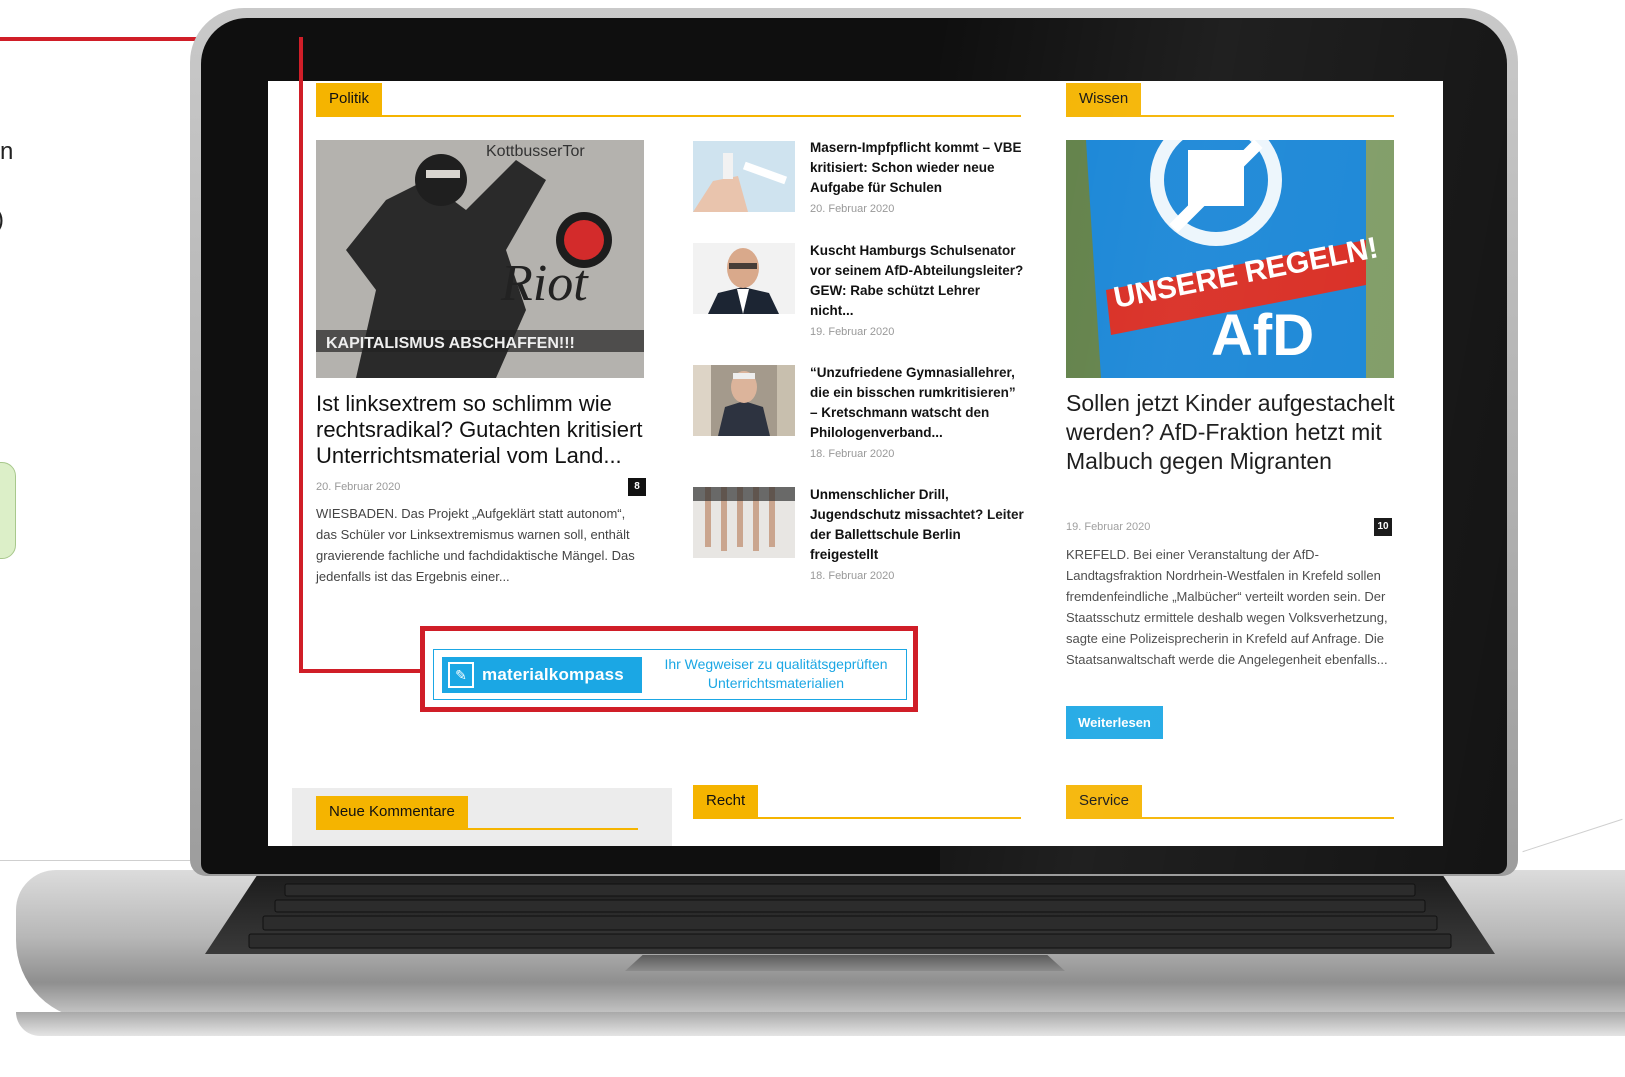 The image size is (1625, 1077). What do you see at coordinates (744, 400) in the screenshot?
I see `article-thumb-kretschmann` at bounding box center [744, 400].